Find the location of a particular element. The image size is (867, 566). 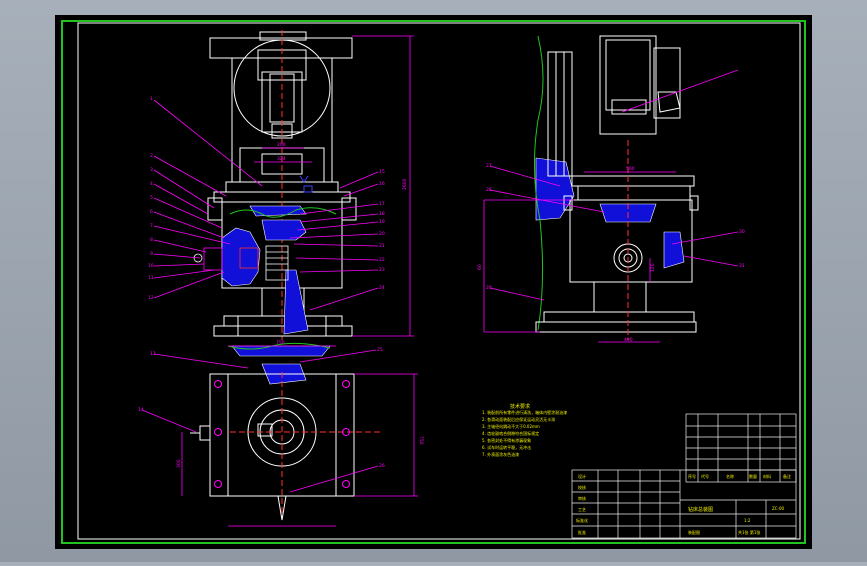

balloon-19: 19 is located at coordinates (382, 222).